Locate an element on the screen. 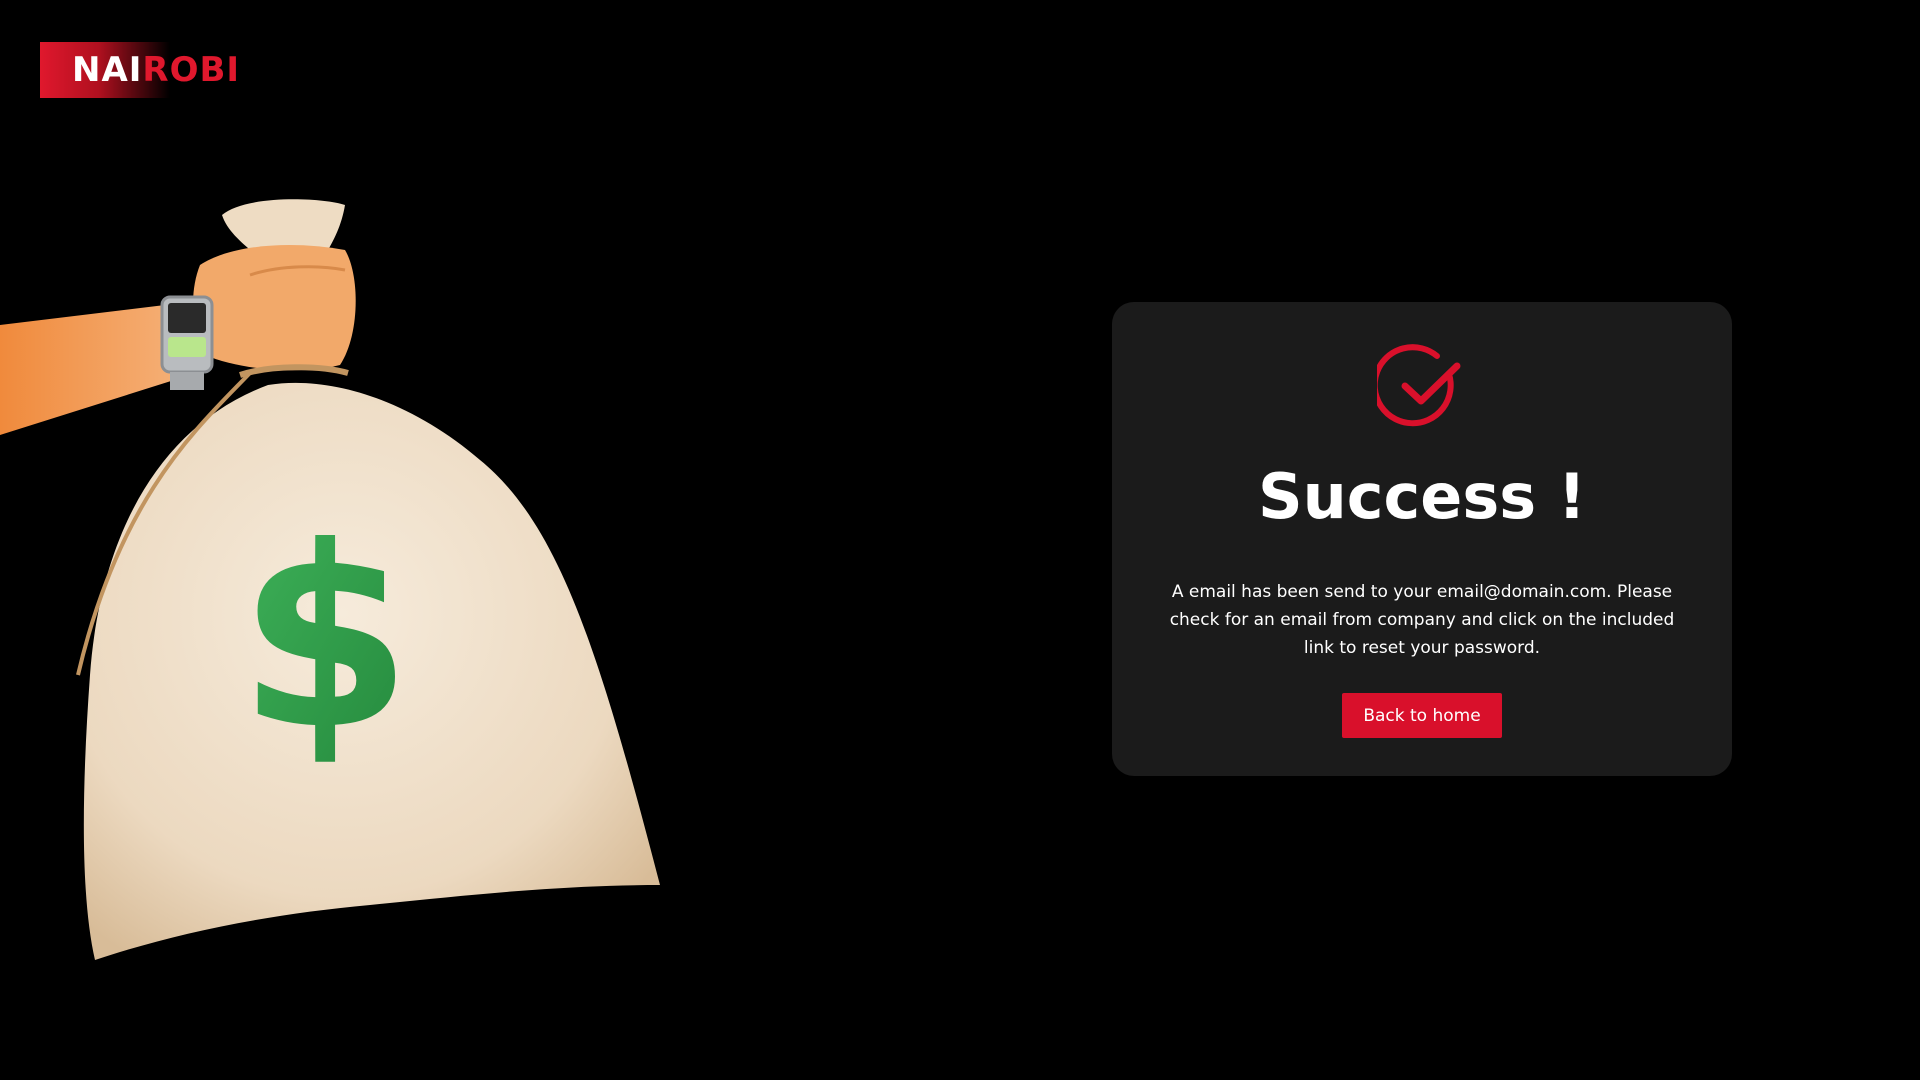 Image resolution: width=1920 pixels, height=1080 pixels. logo-text-red: ROBI is located at coordinates (191, 70).